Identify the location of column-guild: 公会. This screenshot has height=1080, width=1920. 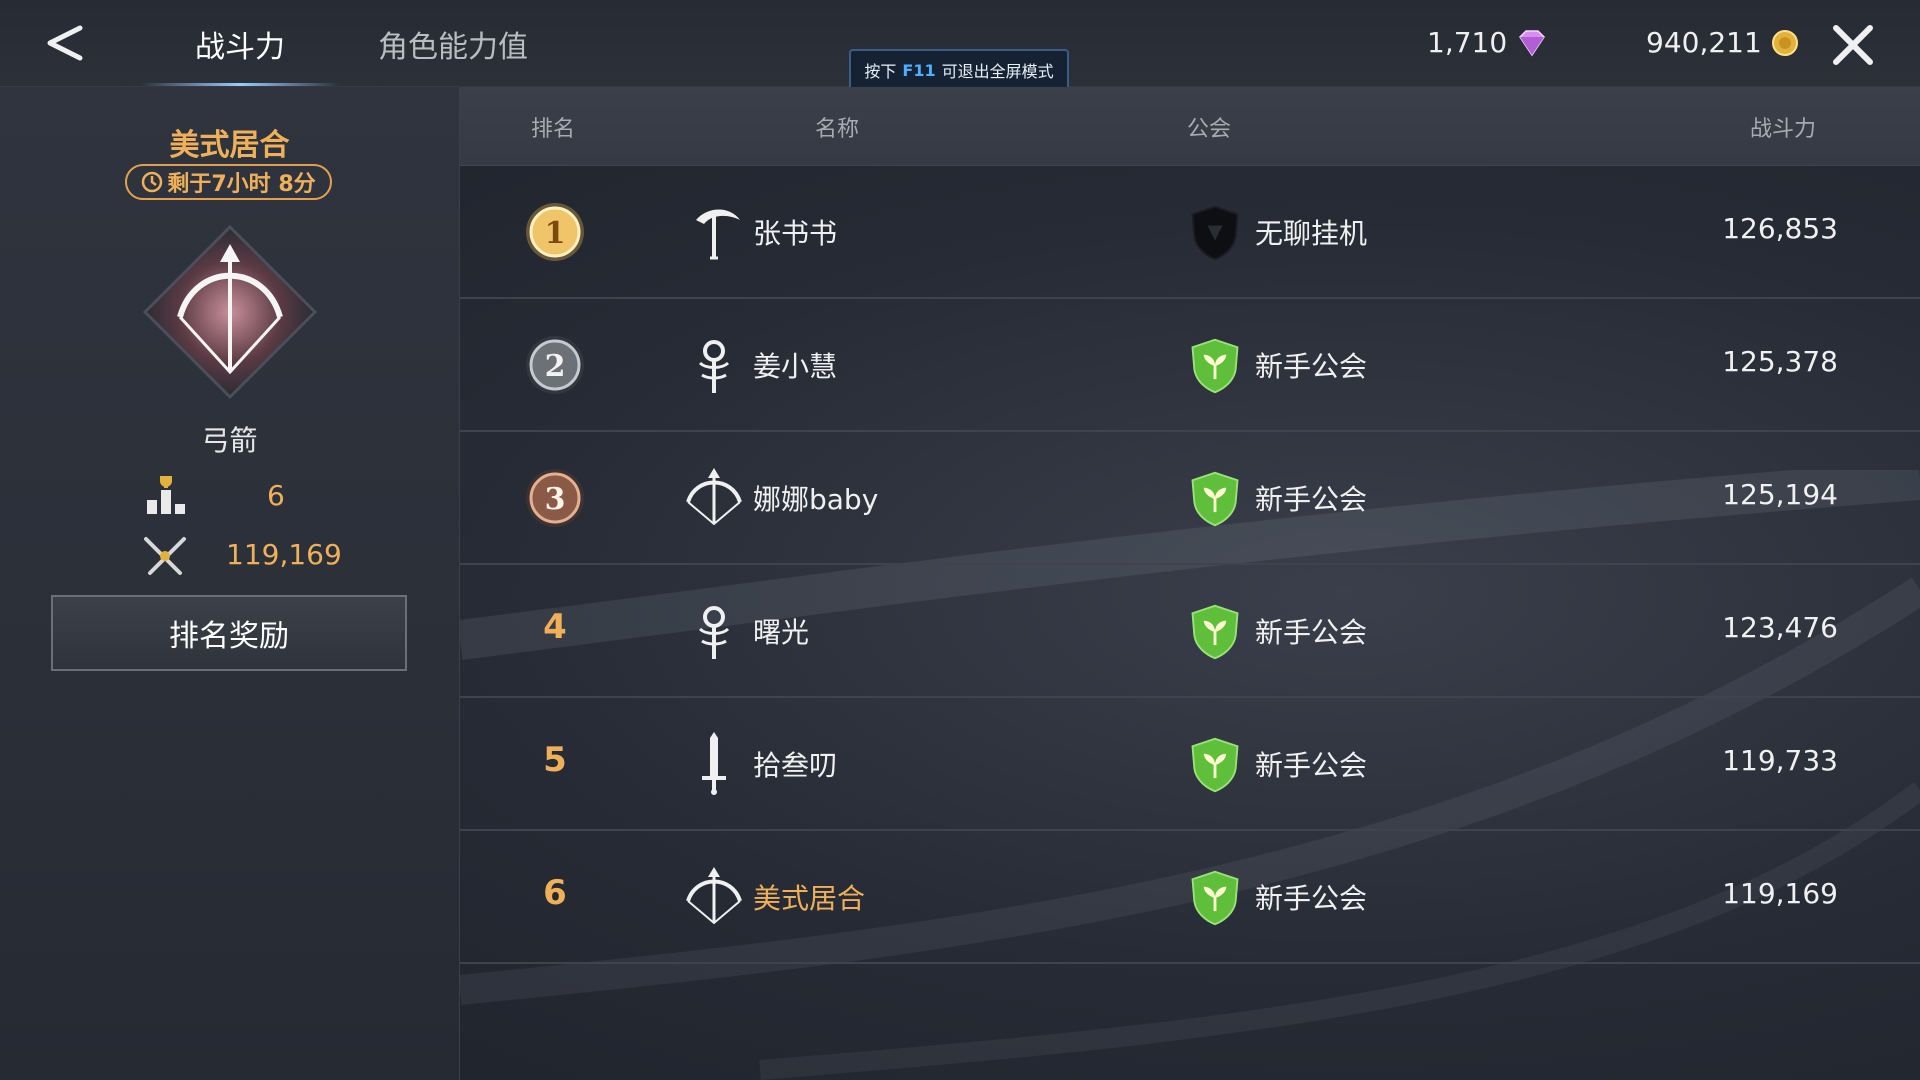
(1209, 129).